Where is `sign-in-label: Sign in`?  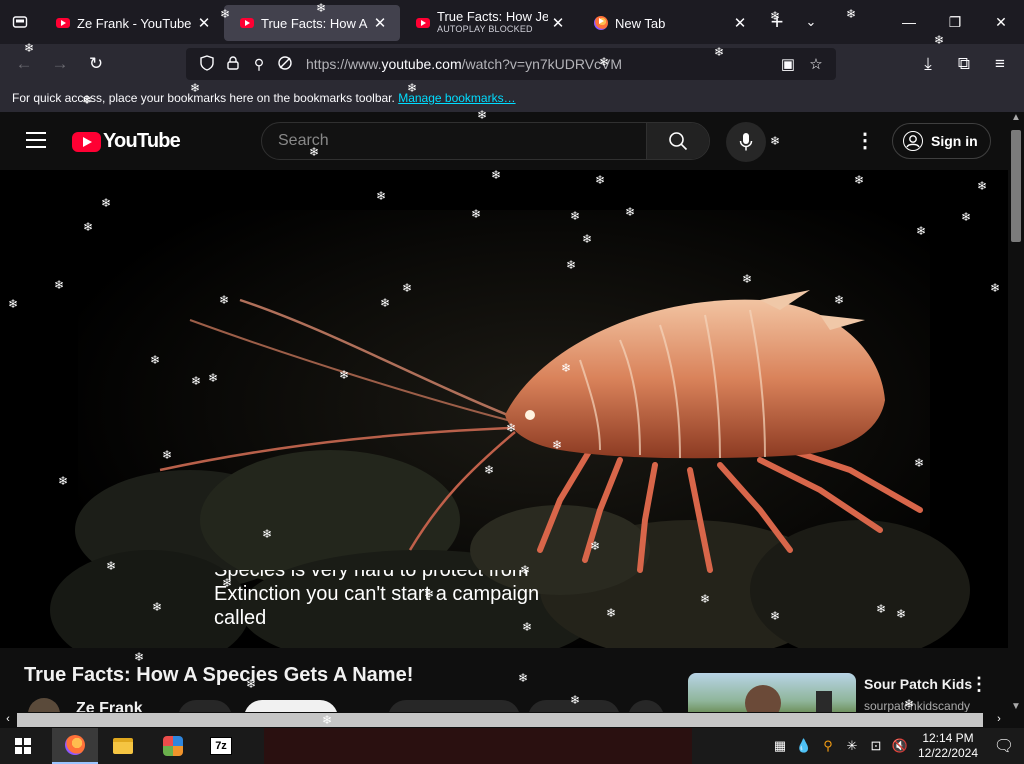
sign-in-label: Sign in is located at coordinates (954, 141).